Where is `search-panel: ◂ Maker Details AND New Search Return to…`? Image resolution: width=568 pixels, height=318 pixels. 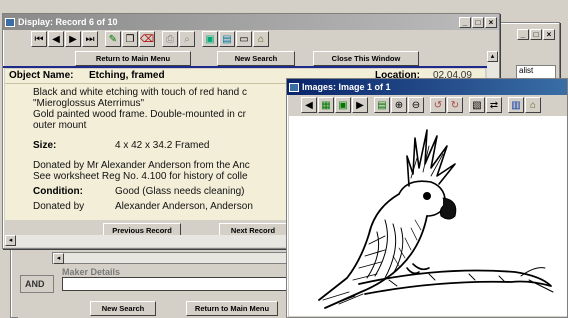 search-panel: ◂ Maker Details AND New Search Return to… is located at coordinates (158, 284).